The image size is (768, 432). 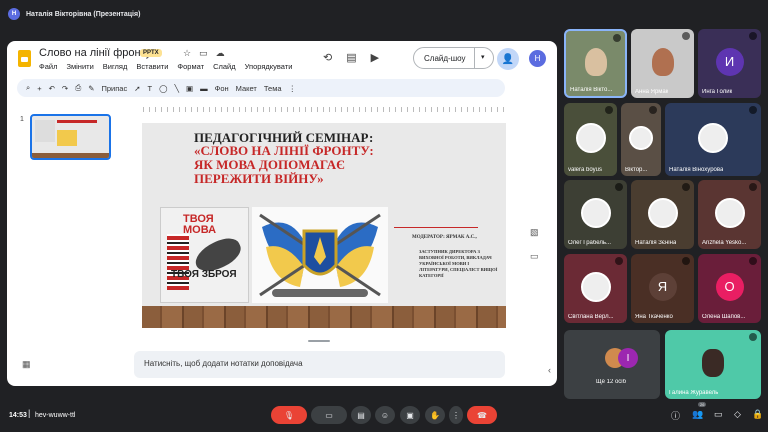 What do you see at coordinates (65, 88) in the screenshot?
I see `redo-icon: ↷` at bounding box center [65, 88].